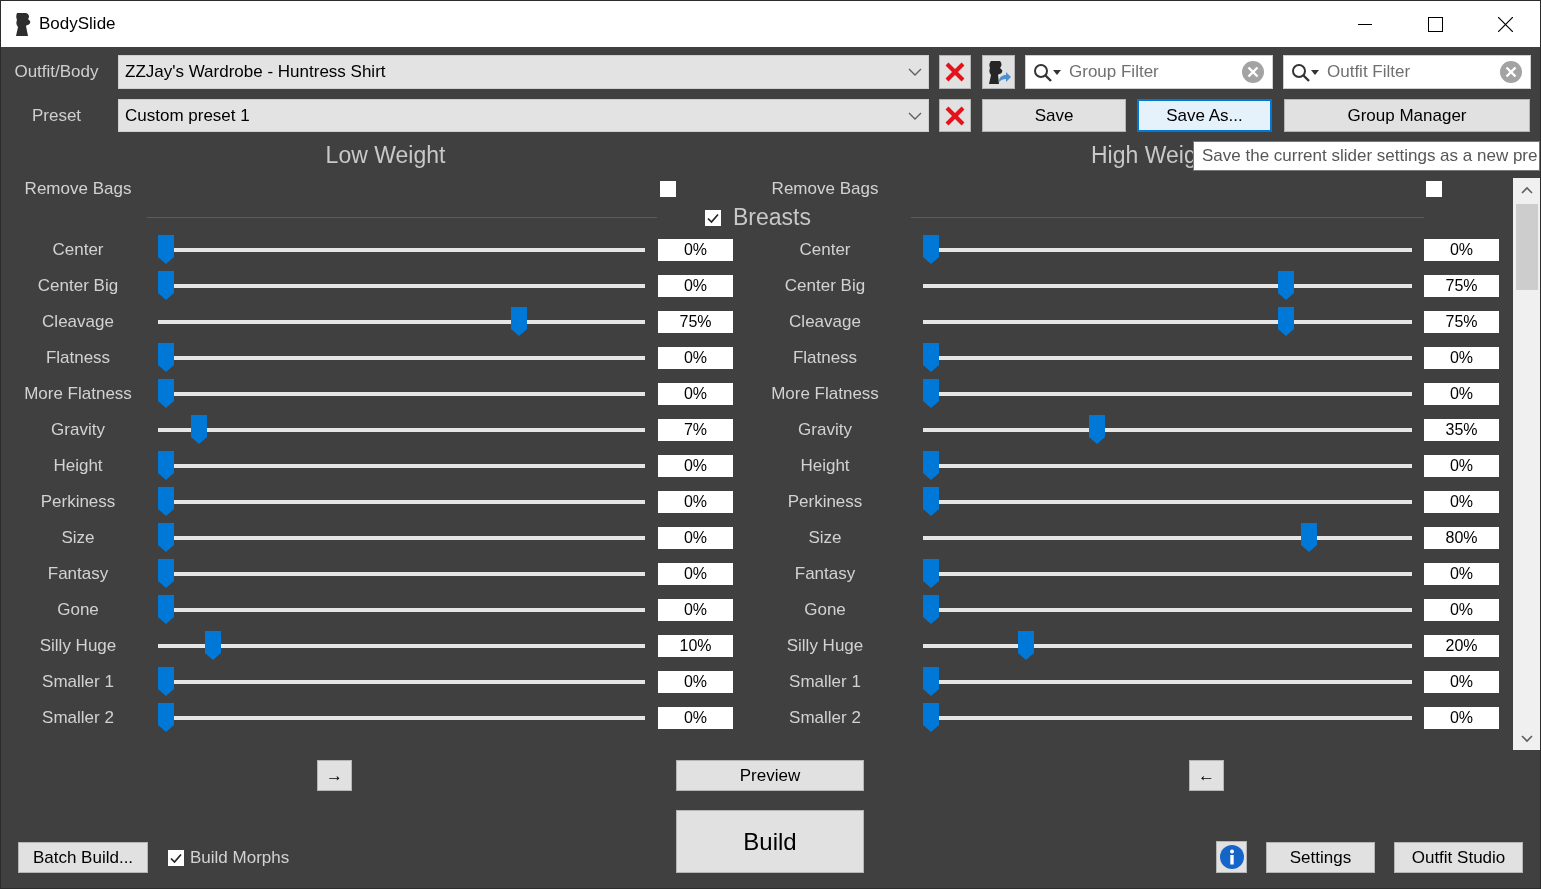  Describe the element at coordinates (1206, 775) in the screenshot. I see `arrow-button: ←` at that location.